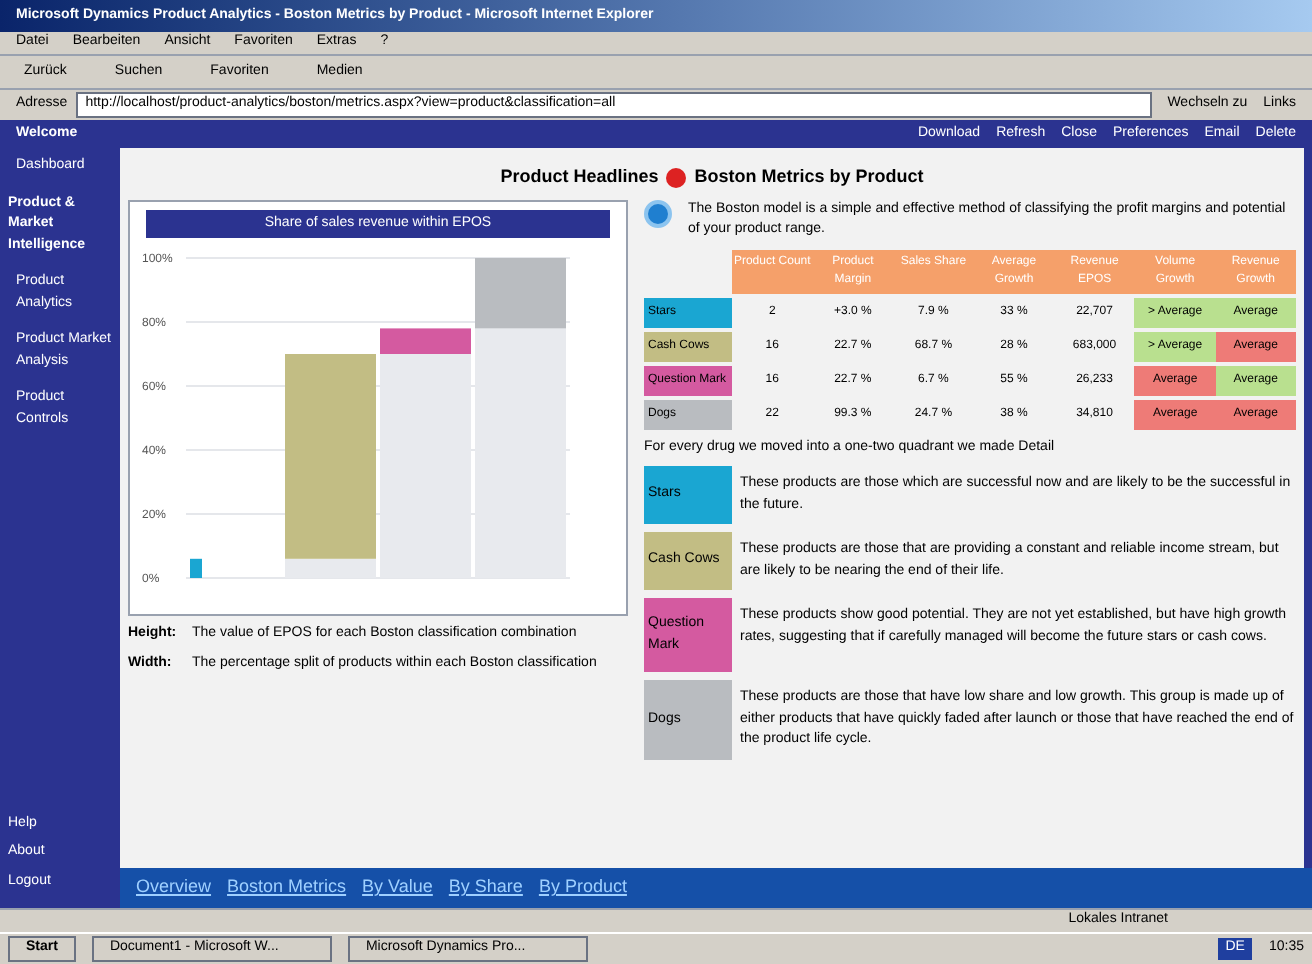  Describe the element at coordinates (397, 888) in the screenshot. I see `footer-link: By Value` at that location.